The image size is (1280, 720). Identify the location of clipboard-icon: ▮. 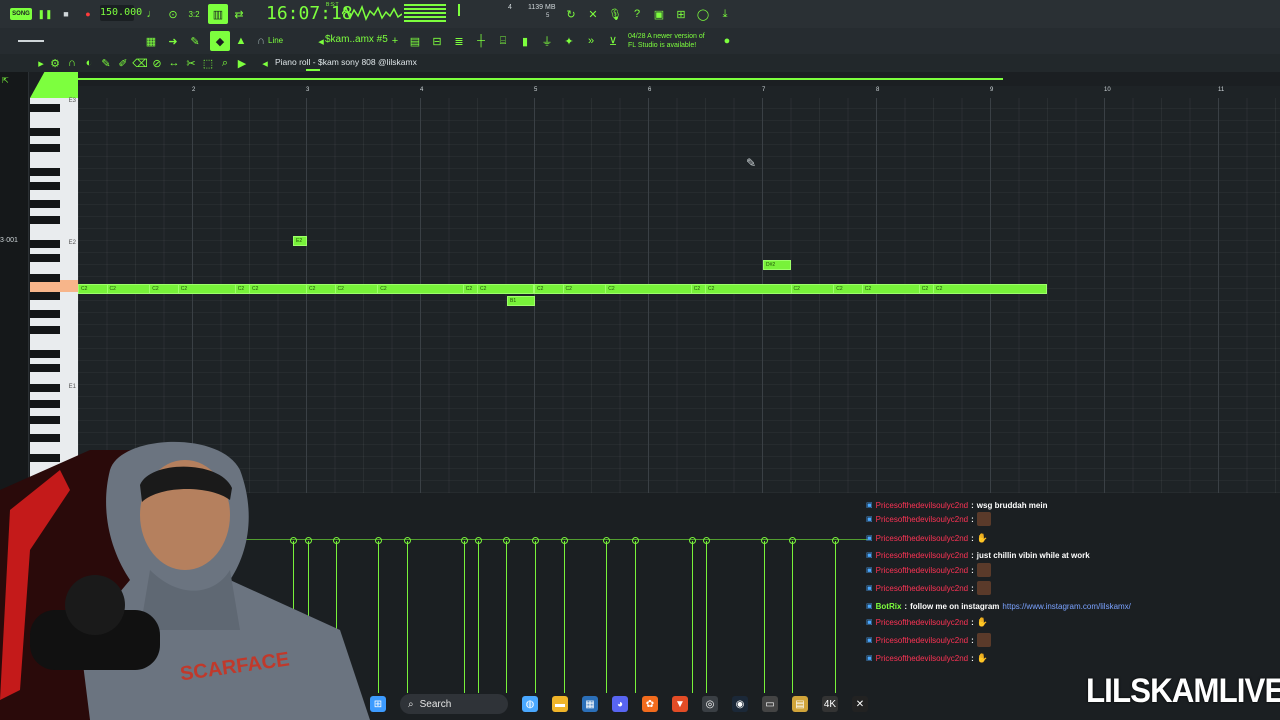
(525, 41).